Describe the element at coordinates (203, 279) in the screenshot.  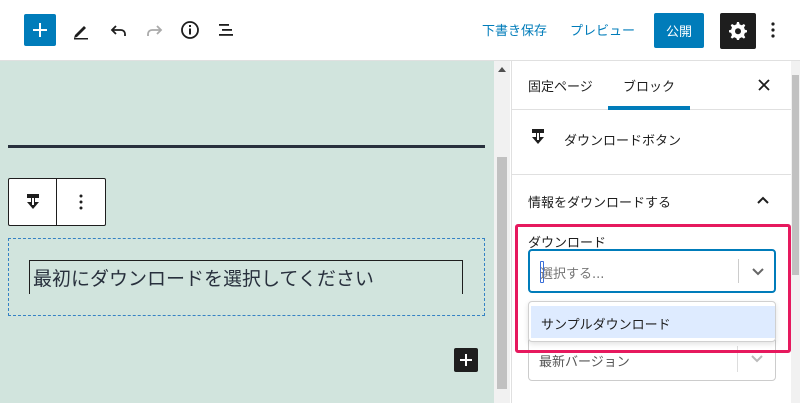
I see `placeholder-text: 最初にダウンロードを選択してください` at that location.